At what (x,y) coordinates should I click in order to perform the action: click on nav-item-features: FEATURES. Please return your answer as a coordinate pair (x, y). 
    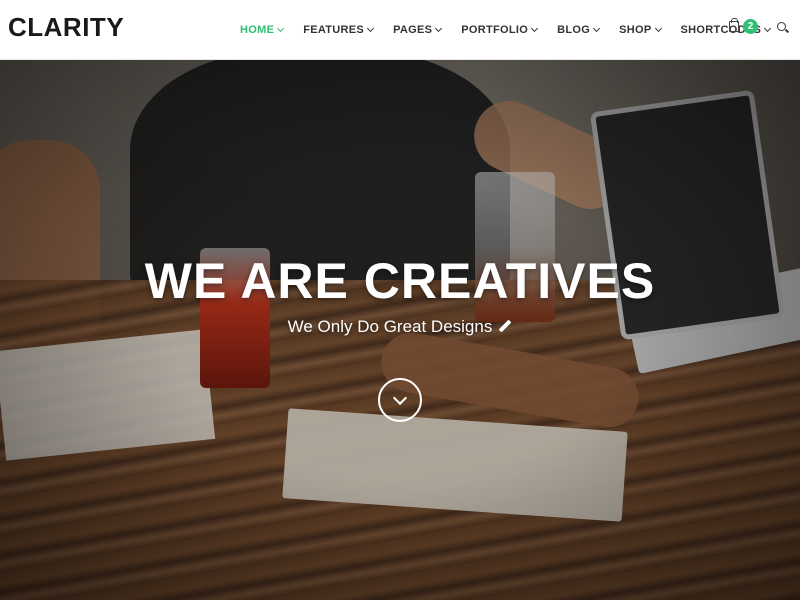
    Looking at the image, I should click on (339, 30).